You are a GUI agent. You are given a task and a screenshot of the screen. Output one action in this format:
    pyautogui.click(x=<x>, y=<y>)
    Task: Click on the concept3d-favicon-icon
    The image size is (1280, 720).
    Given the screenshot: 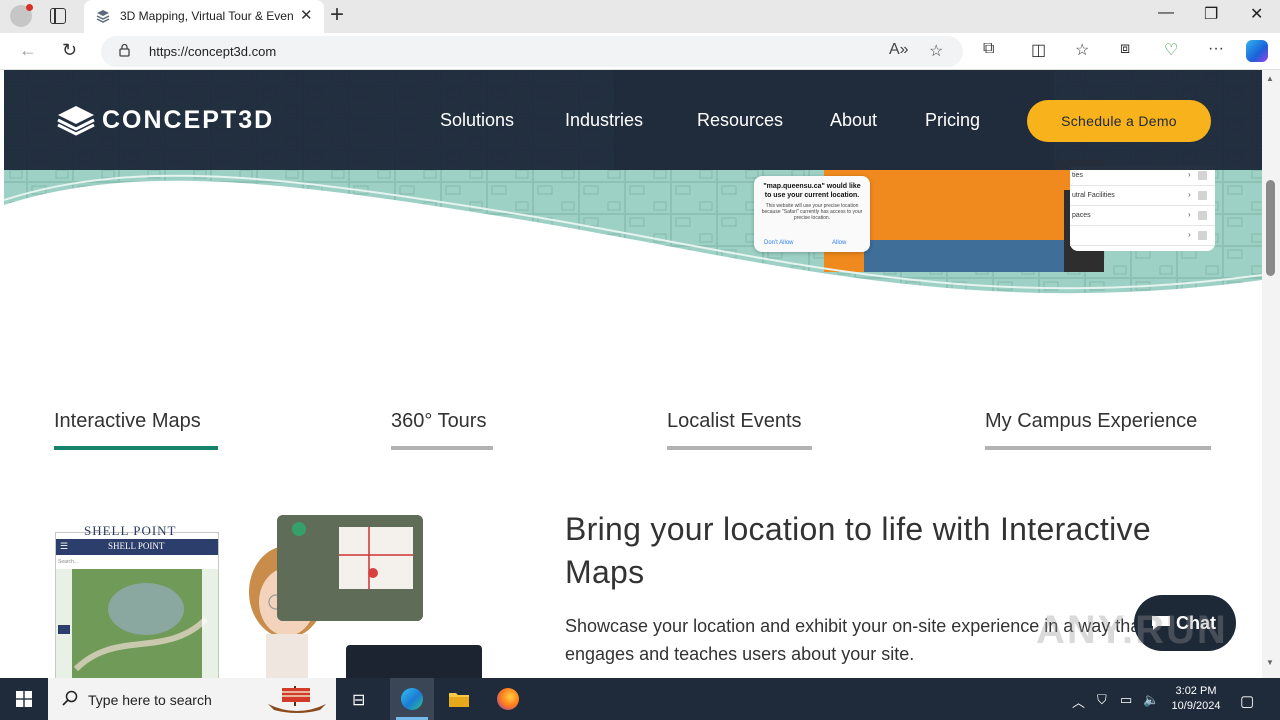 What is the action you would take?
    pyautogui.click(x=103, y=16)
    